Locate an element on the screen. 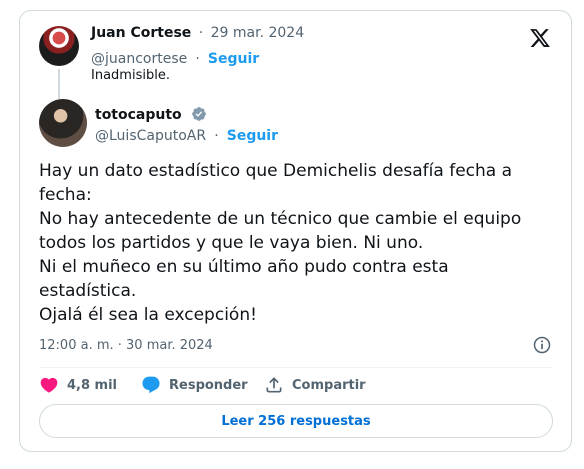 The height and width of the screenshot is (469, 584). reply-button: Responder is located at coordinates (194, 385).